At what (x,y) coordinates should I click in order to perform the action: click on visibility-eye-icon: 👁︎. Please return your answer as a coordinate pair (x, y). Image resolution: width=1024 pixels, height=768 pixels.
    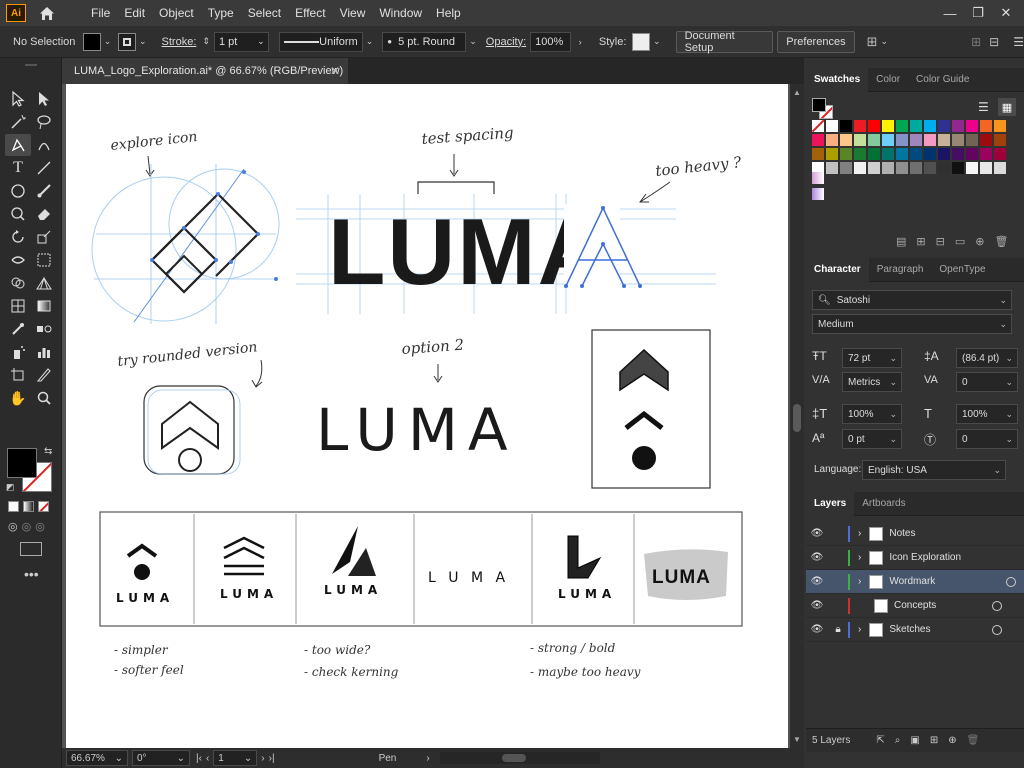
    Looking at the image, I should click on (817, 533).